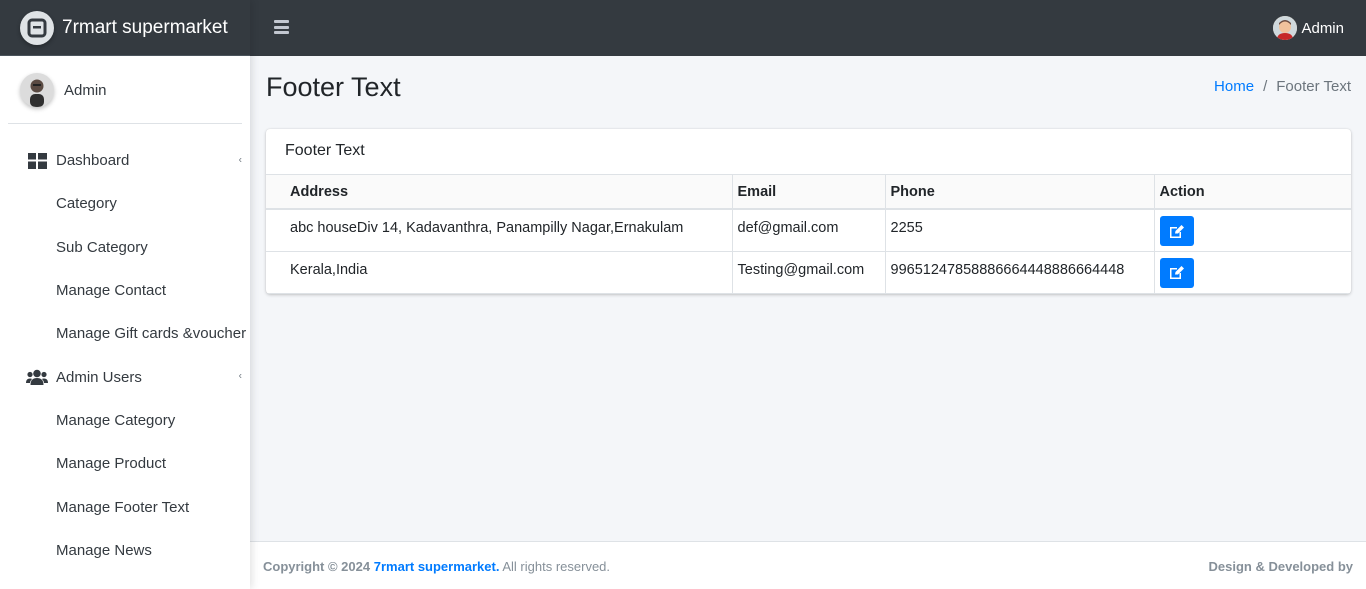 This screenshot has width=1366, height=589. I want to click on sidebar-item-label: Admin Users, so click(99, 377).